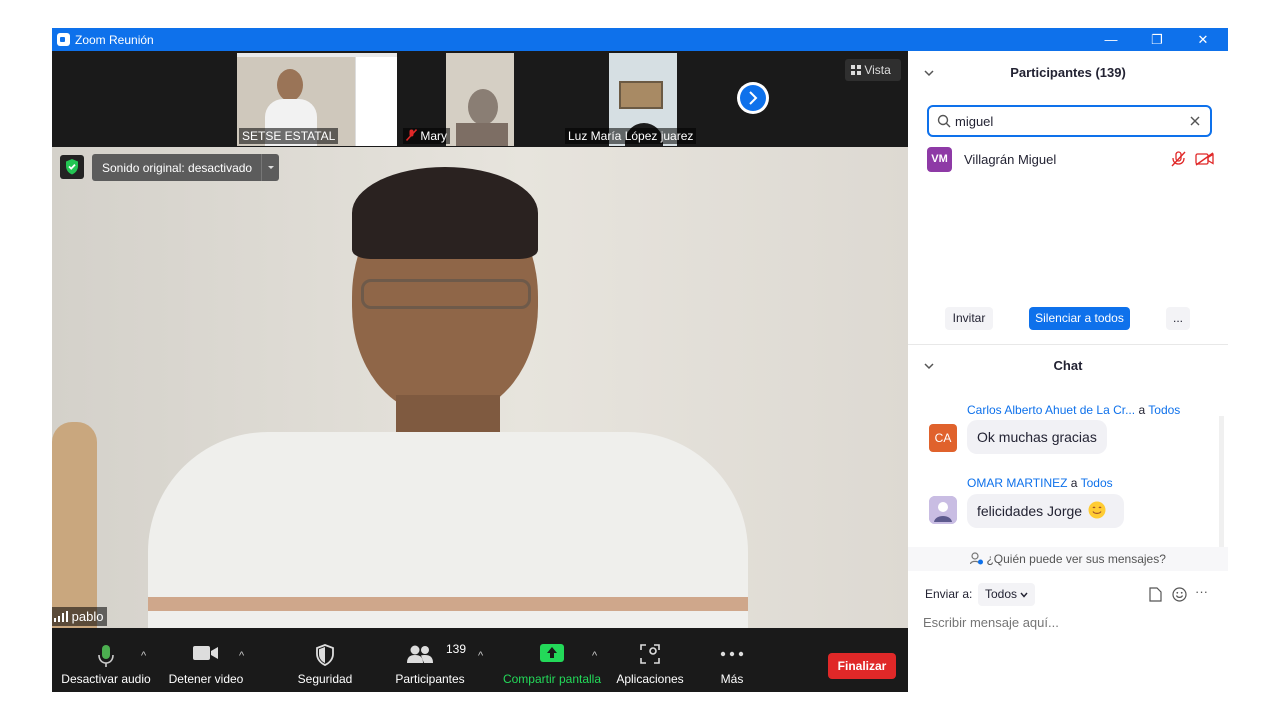 This screenshot has width=1280, height=720. Describe the element at coordinates (1111, 39) in the screenshot. I see `minimize-button: —` at that location.